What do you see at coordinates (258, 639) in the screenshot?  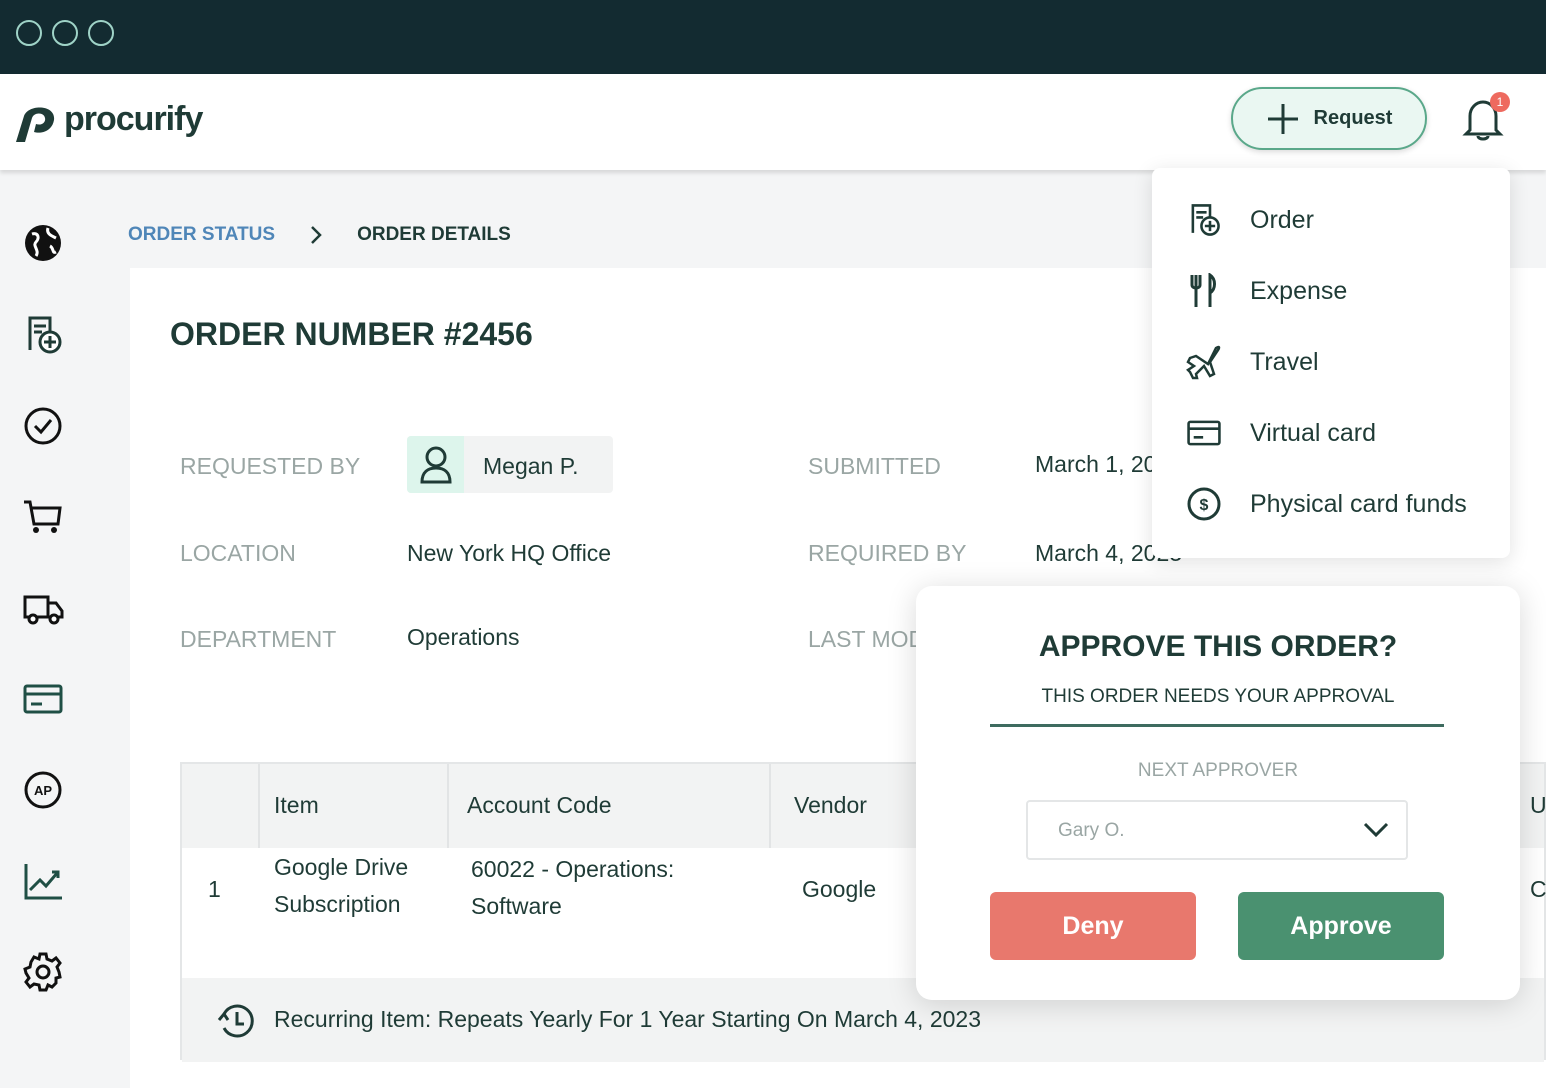 I see `department-label: DEPARTMENT` at bounding box center [258, 639].